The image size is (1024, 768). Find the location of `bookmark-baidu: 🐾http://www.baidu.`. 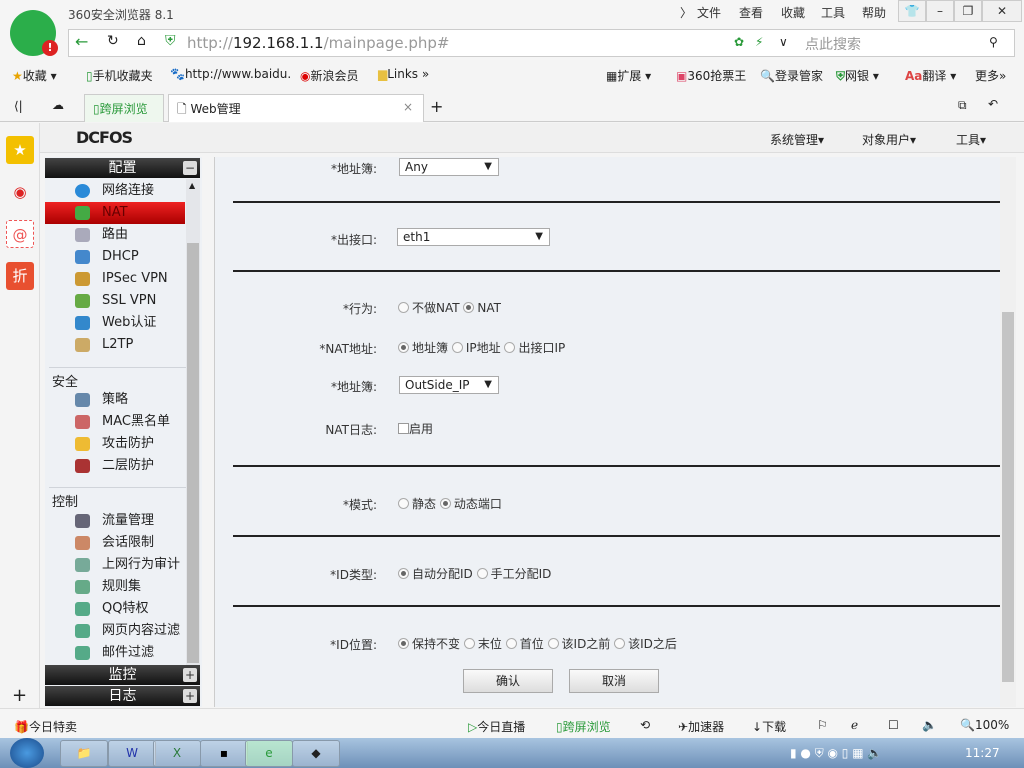

bookmark-baidu: 🐾http://www.baidu. is located at coordinates (230, 74).